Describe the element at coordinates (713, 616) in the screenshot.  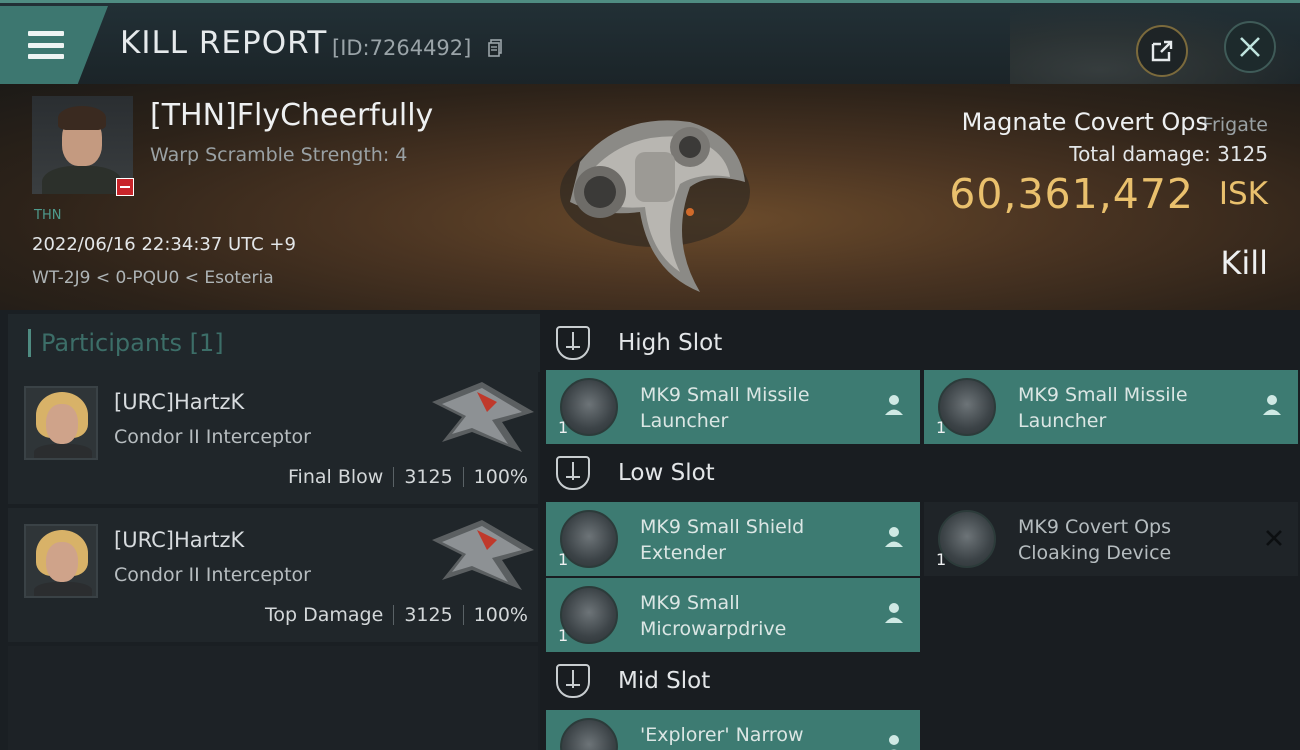
I see `module-name: MK9 Small Microwarpdrive` at that location.